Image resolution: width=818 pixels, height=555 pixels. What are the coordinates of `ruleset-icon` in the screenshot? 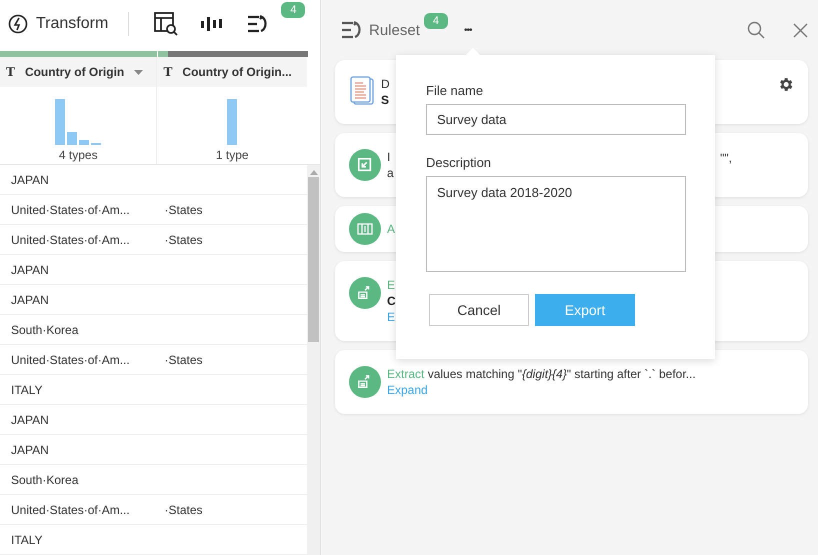 It's located at (352, 30).